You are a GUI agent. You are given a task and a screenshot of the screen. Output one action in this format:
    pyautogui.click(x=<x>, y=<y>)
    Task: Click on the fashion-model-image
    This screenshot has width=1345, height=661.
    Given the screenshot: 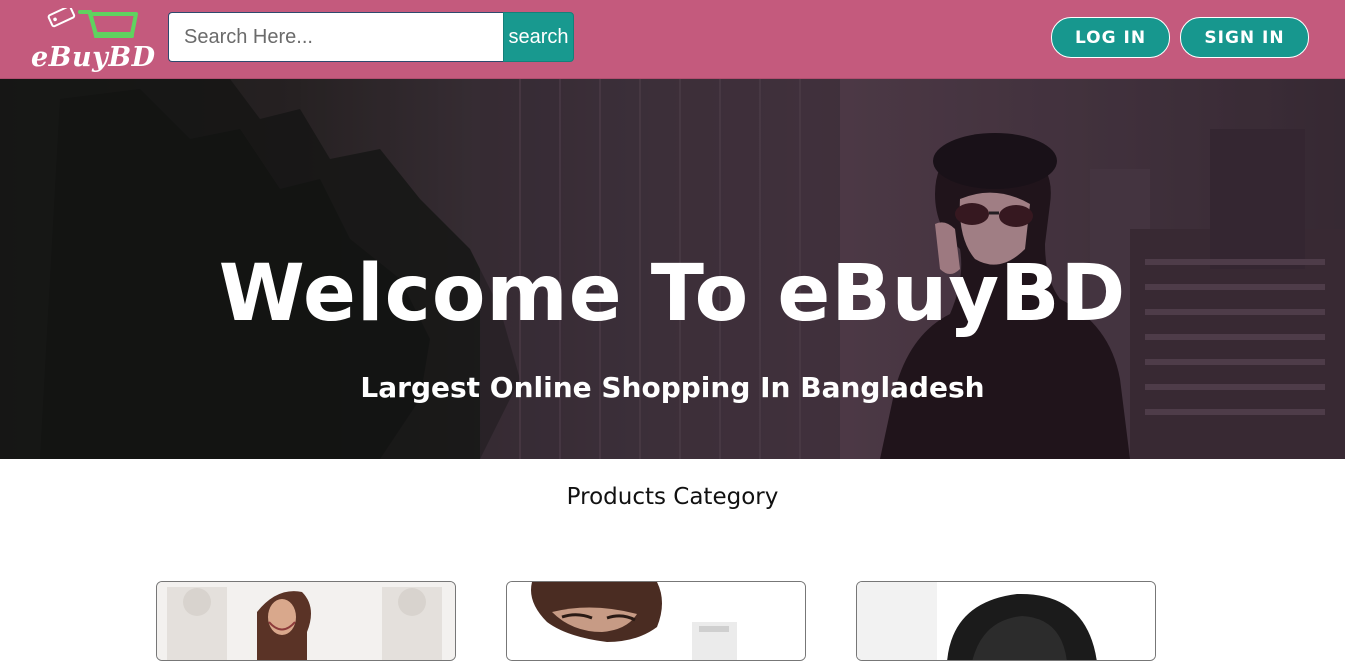 What is the action you would take?
    pyautogui.click(x=306, y=621)
    